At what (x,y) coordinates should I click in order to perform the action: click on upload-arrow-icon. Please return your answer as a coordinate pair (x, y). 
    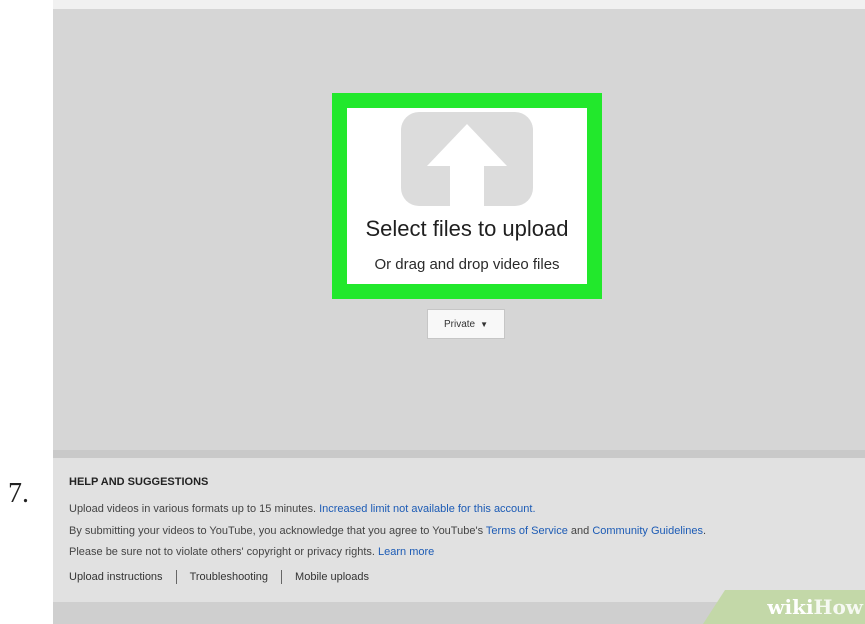
    Looking at the image, I should click on (467, 159).